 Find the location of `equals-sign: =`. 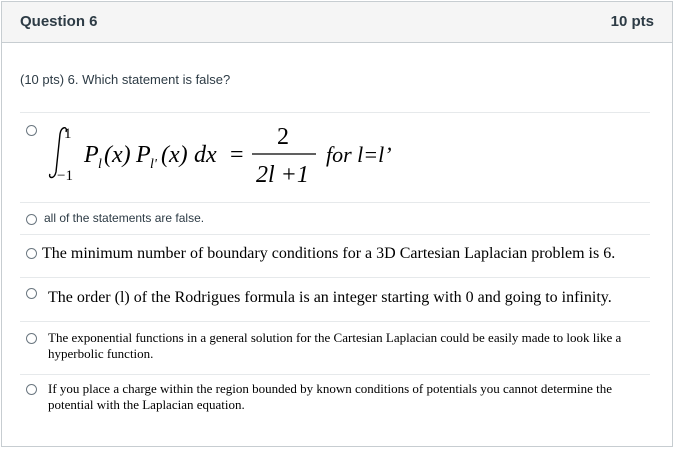

equals-sign: = is located at coordinates (237, 155).